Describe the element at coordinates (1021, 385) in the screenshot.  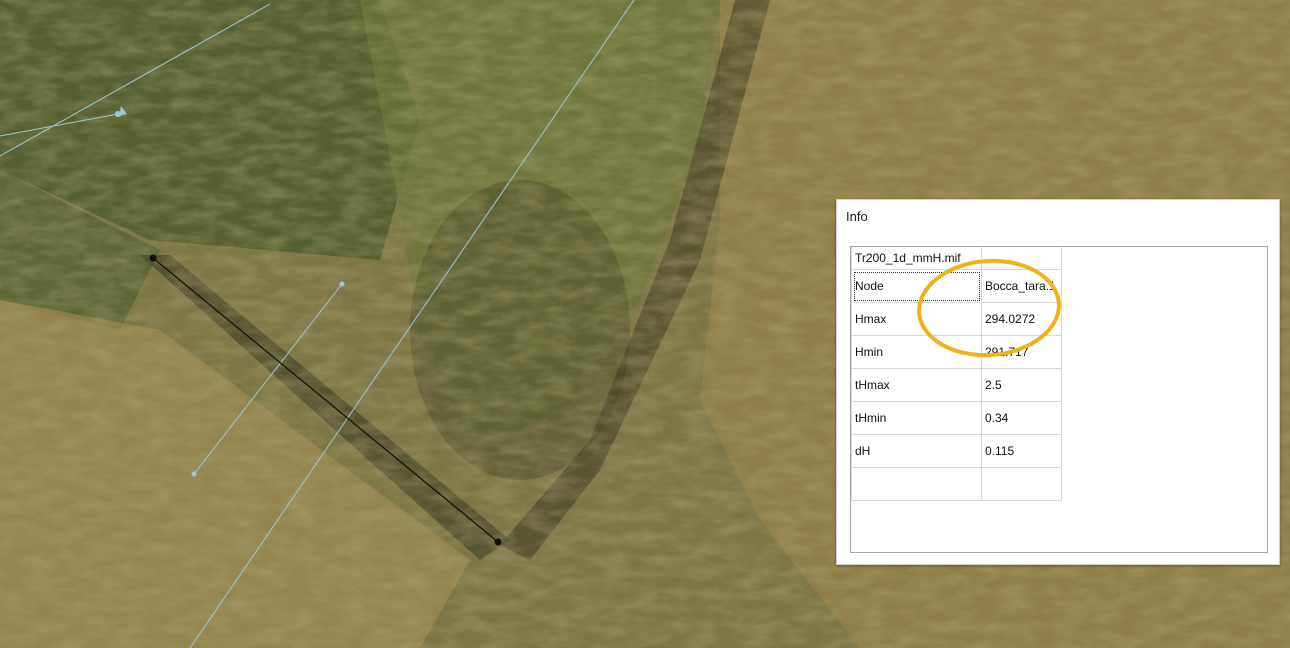
I see `row-value-cell: 2.5` at that location.